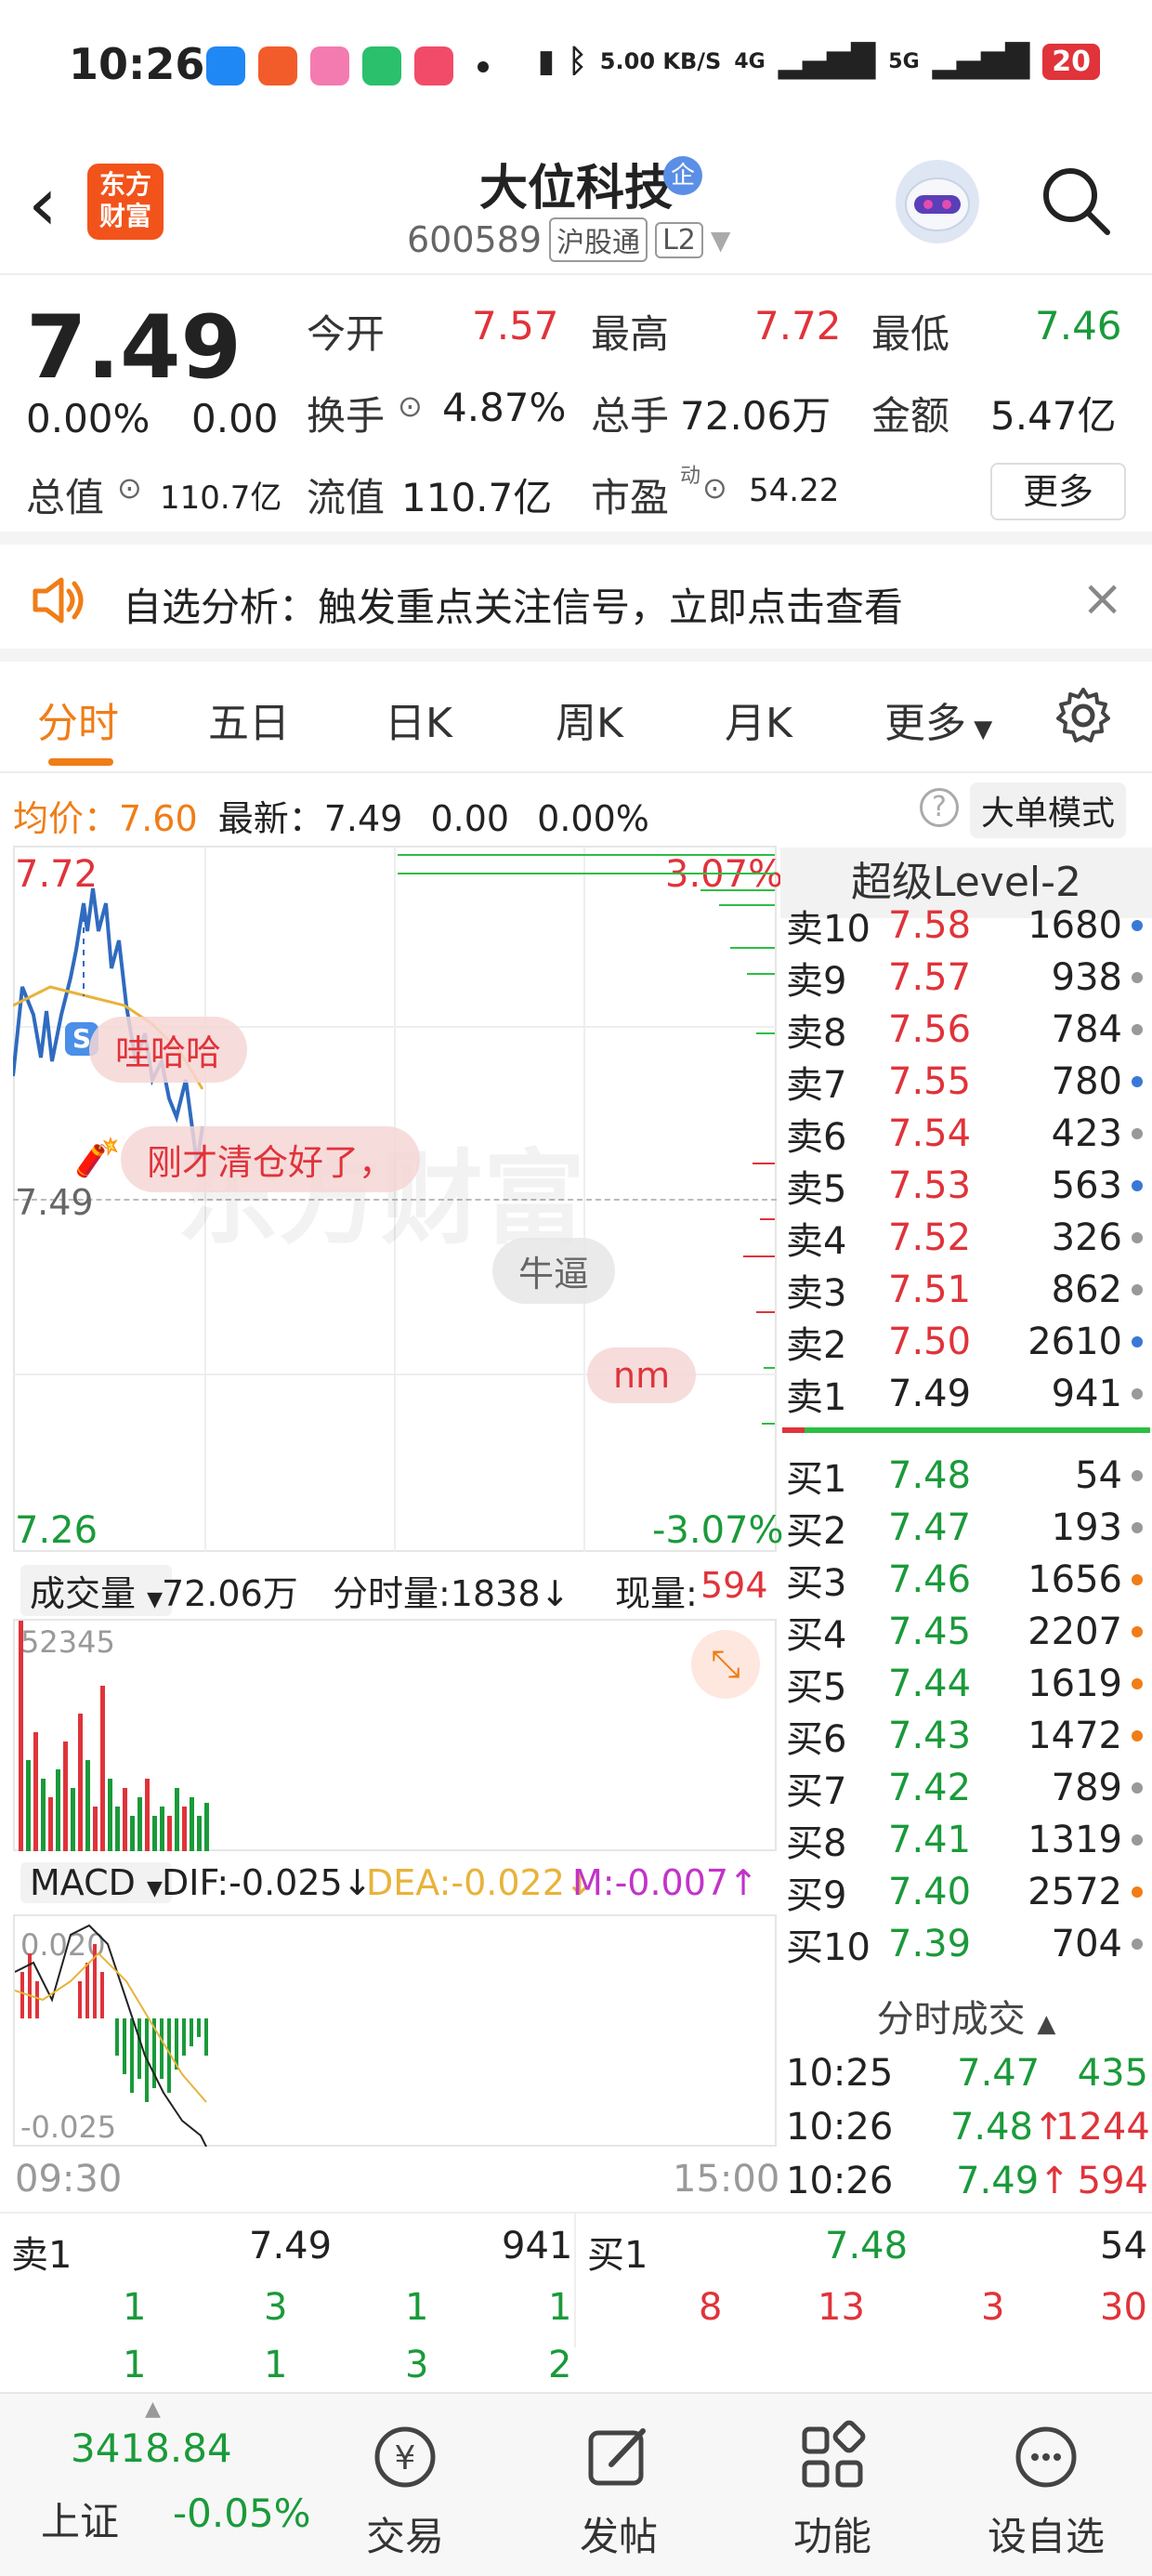 The height and width of the screenshot is (2576, 1152). What do you see at coordinates (593, 818) in the screenshot?
I see `latest-change-pct: 0.00%` at bounding box center [593, 818].